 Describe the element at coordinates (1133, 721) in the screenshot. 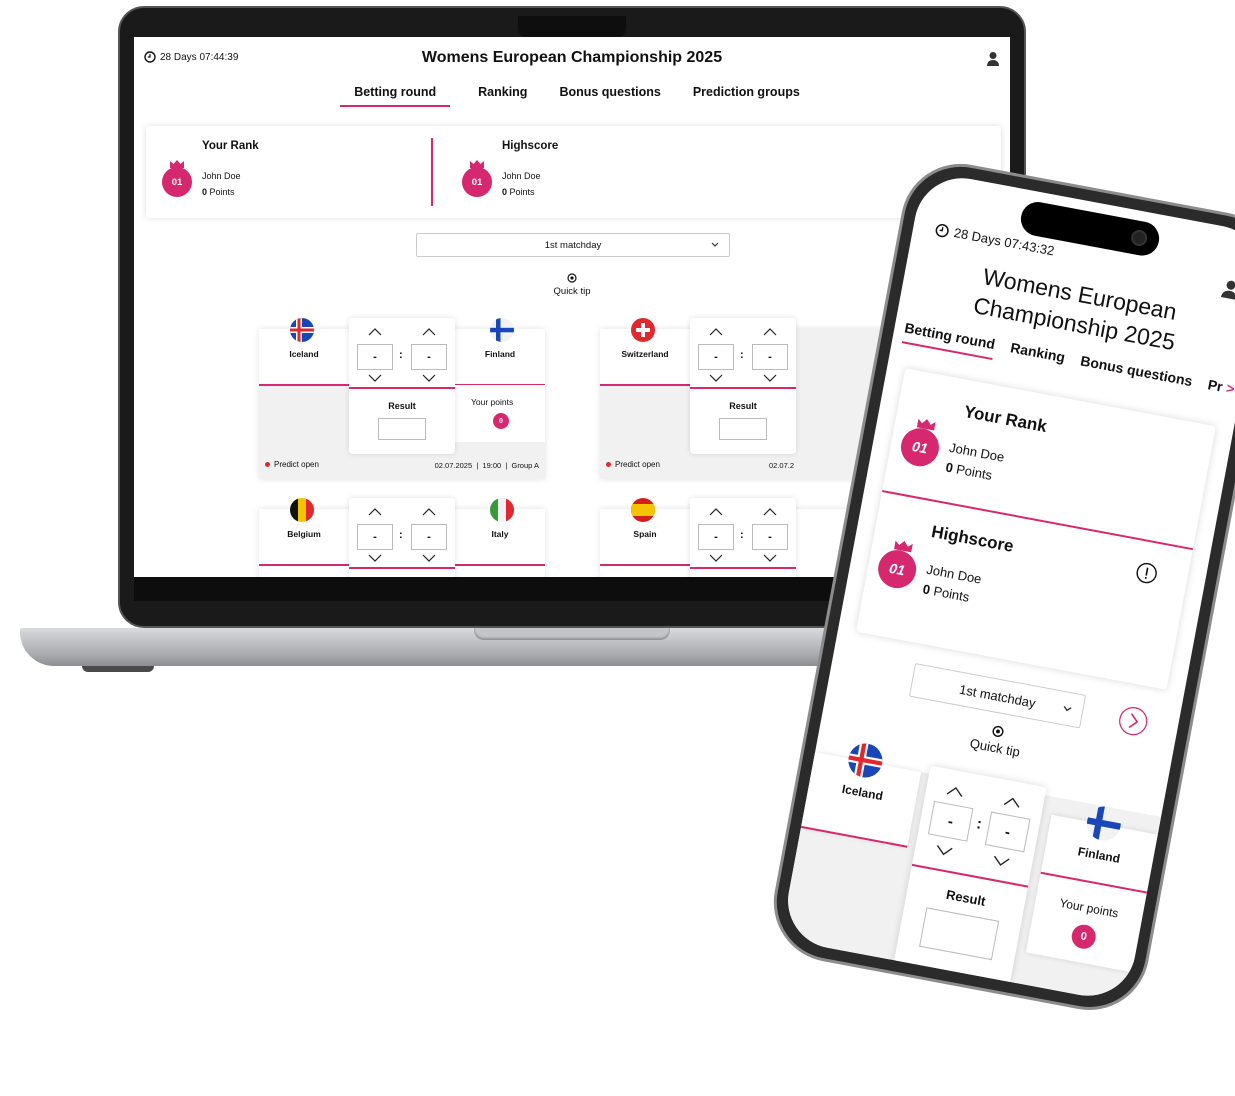

I see `next-matchday-button` at that location.